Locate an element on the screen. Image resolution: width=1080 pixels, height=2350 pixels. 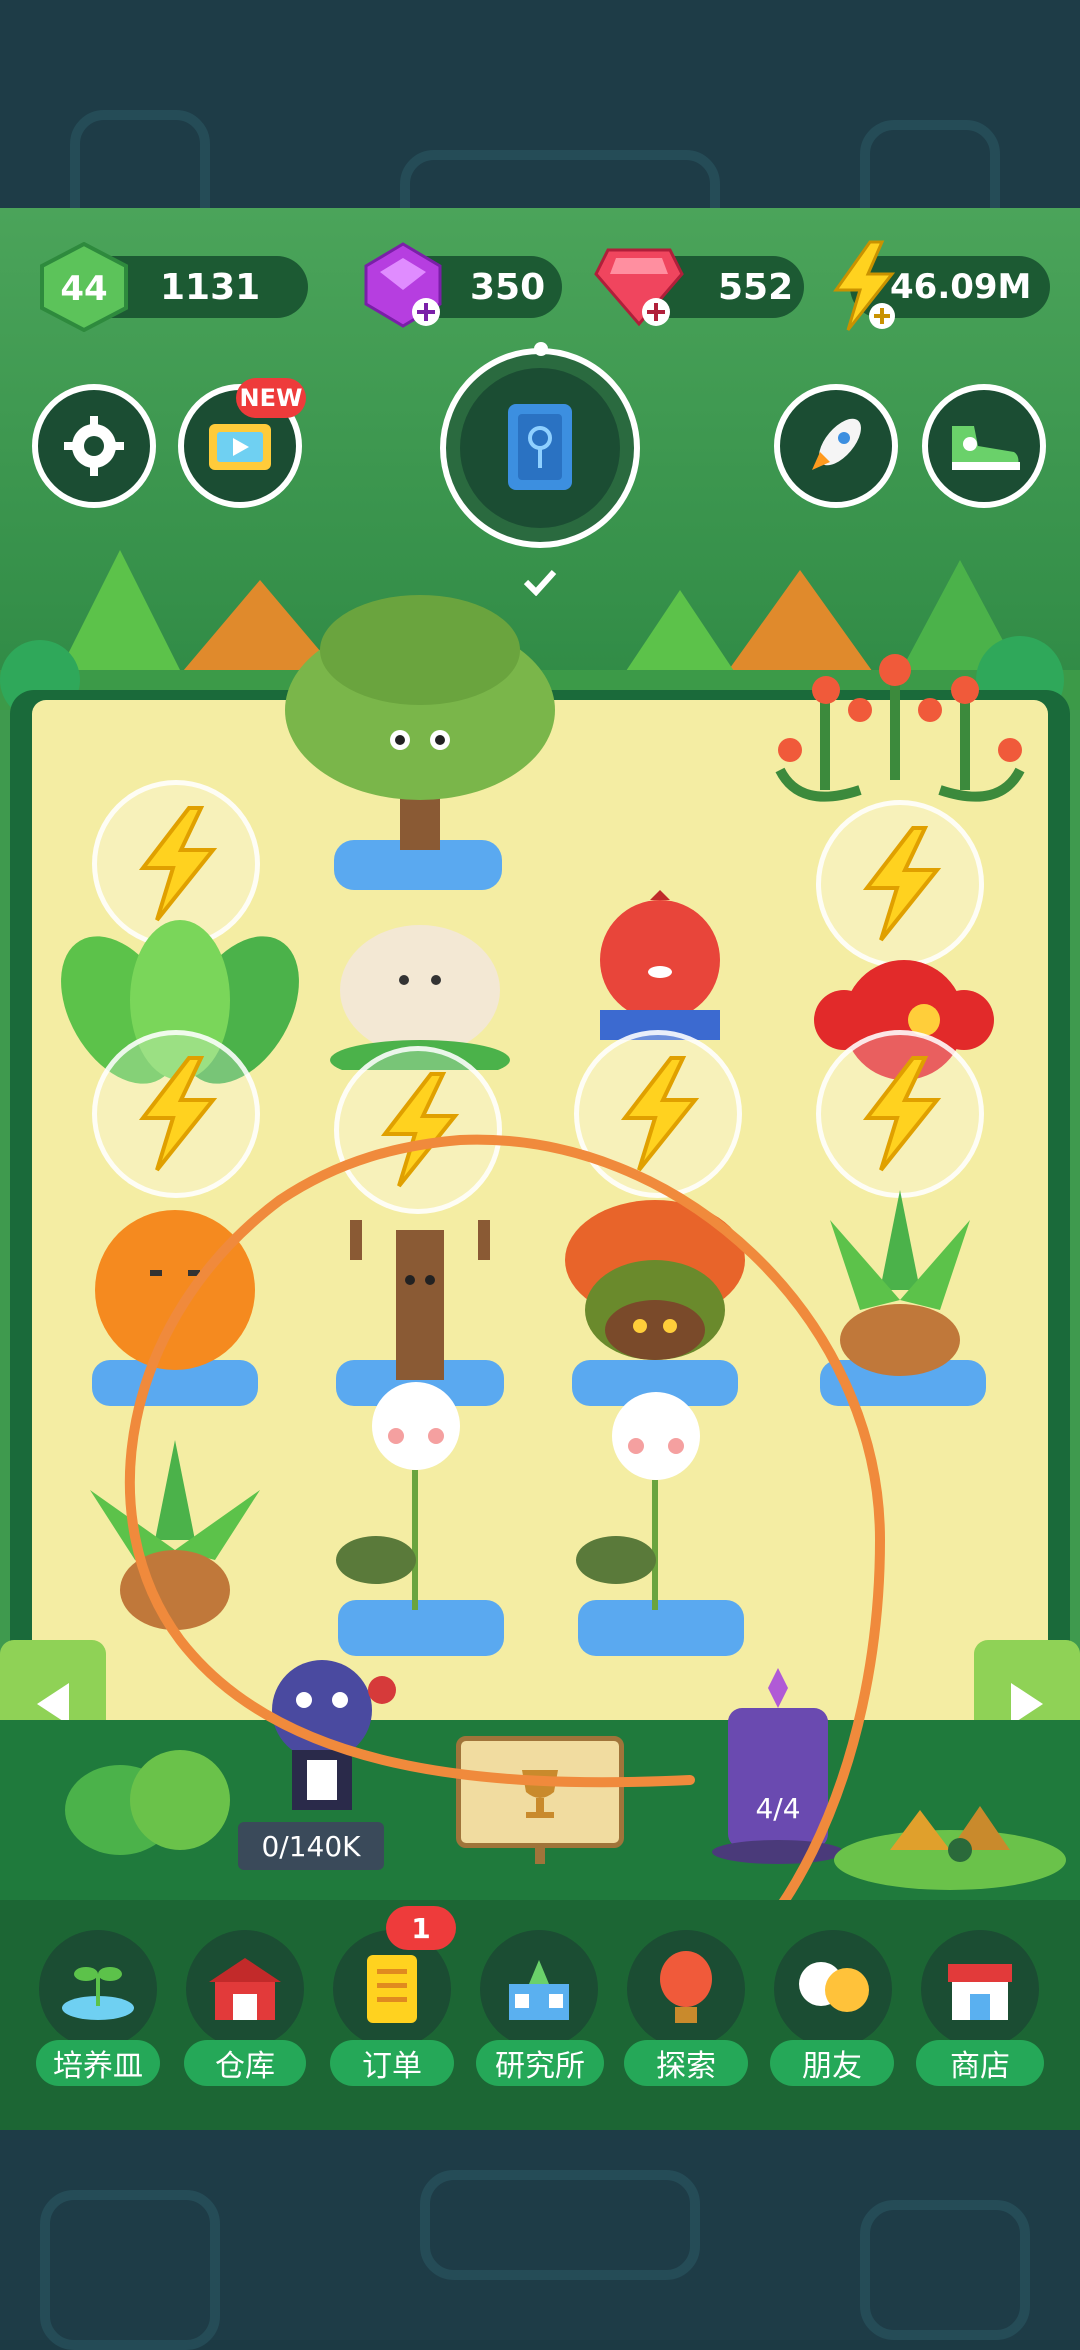
bottom-background-band is located at coordinates (540, 2240).